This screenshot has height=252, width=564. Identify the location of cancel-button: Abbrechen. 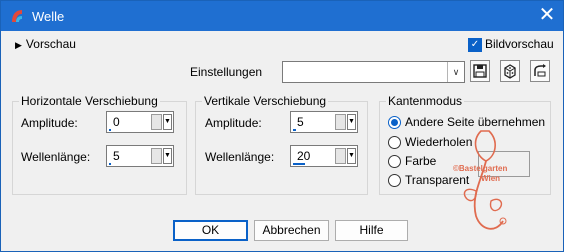
(291, 230).